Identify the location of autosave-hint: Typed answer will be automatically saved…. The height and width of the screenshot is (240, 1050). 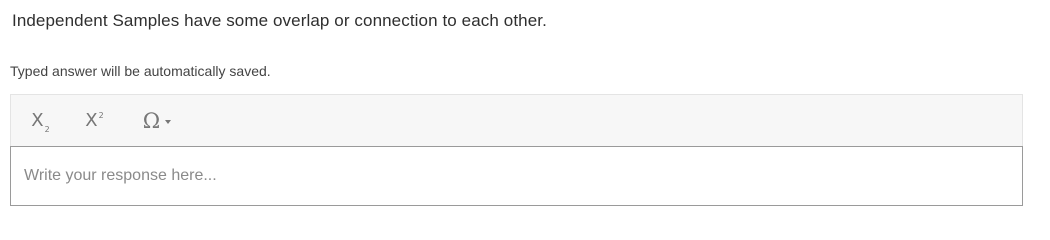
(140, 71).